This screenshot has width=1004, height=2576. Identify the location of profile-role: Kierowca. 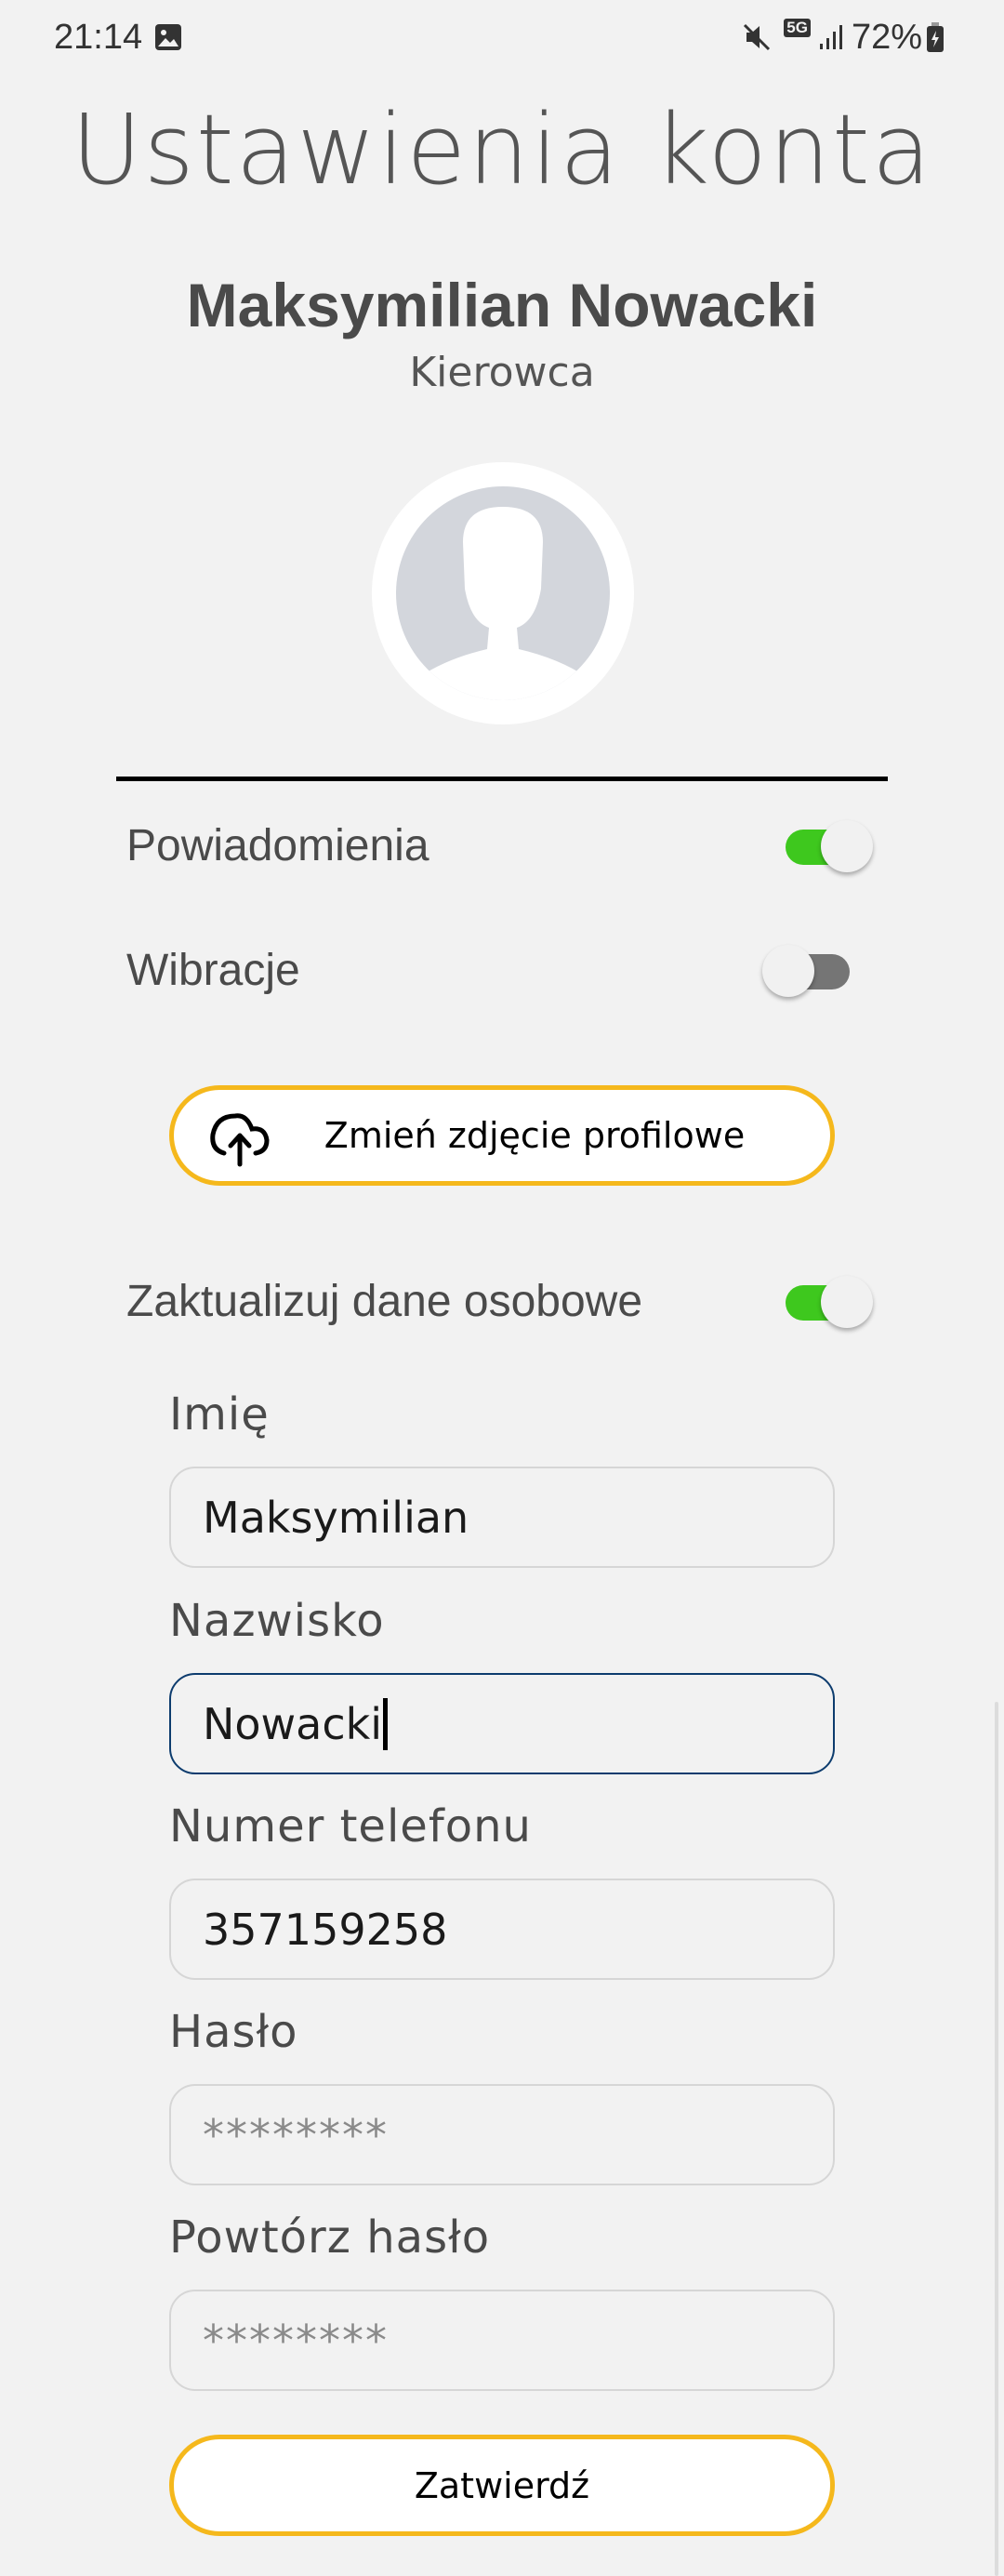
(502, 372).